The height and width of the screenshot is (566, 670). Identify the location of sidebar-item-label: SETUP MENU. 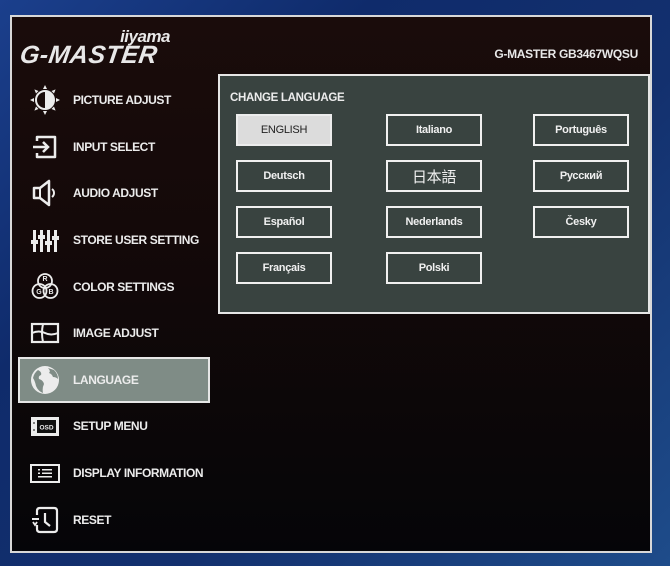
(110, 426).